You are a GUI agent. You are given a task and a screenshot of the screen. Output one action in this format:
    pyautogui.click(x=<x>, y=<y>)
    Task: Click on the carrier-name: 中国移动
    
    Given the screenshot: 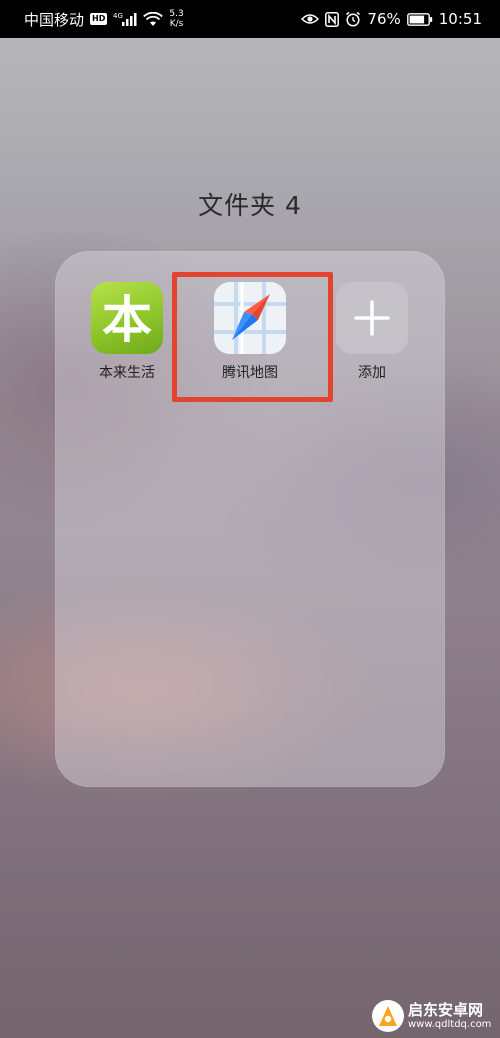 What is the action you would take?
    pyautogui.click(x=54, y=19)
    